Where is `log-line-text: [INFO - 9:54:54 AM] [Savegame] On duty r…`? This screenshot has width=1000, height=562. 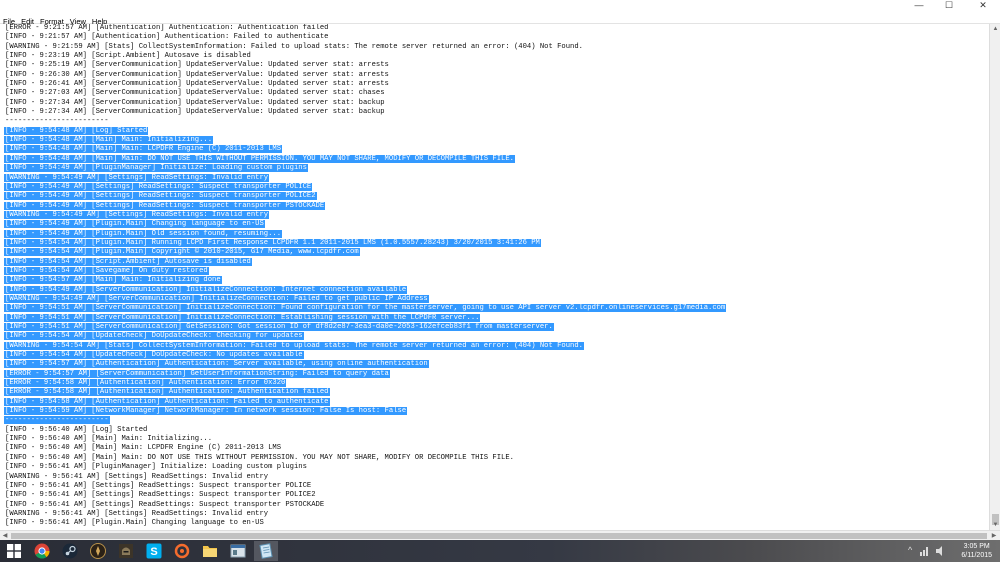
log-line-text: [INFO - 9:54:54 AM] [Savegame] On duty r… is located at coordinates (106, 270).